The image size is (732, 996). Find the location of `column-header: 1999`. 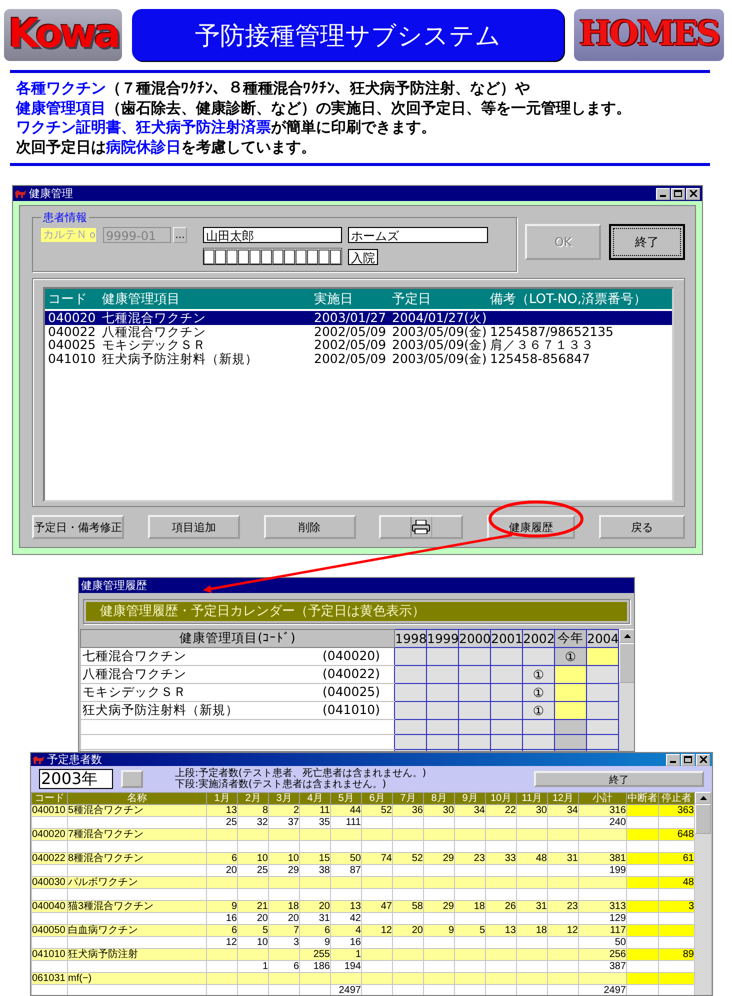

column-header: 1999 is located at coordinates (442, 639).